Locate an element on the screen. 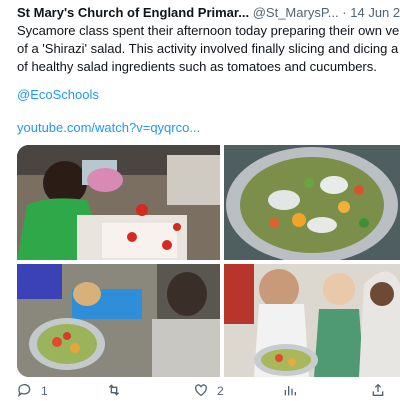  like-button: 2 is located at coordinates (208, 391).